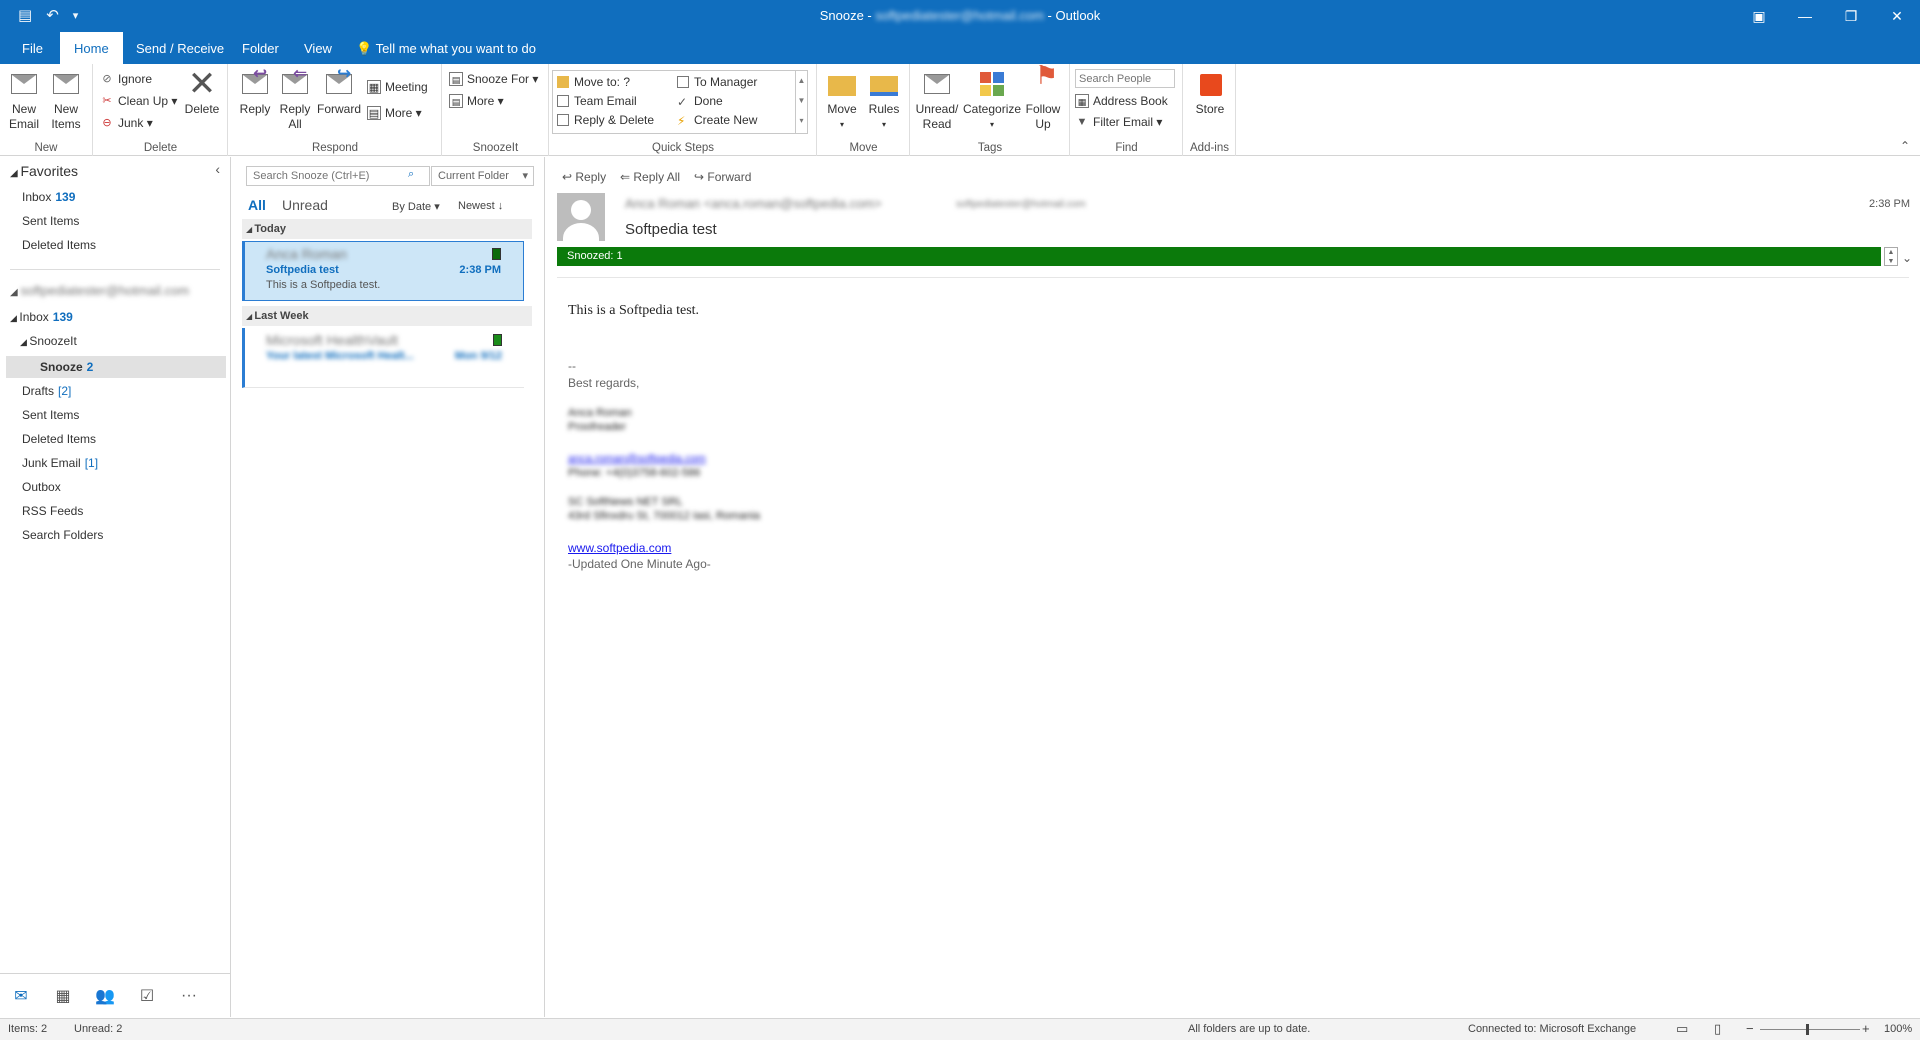  What do you see at coordinates (66, 367) in the screenshot?
I see `folder-snooze: Snooze 2` at bounding box center [66, 367].